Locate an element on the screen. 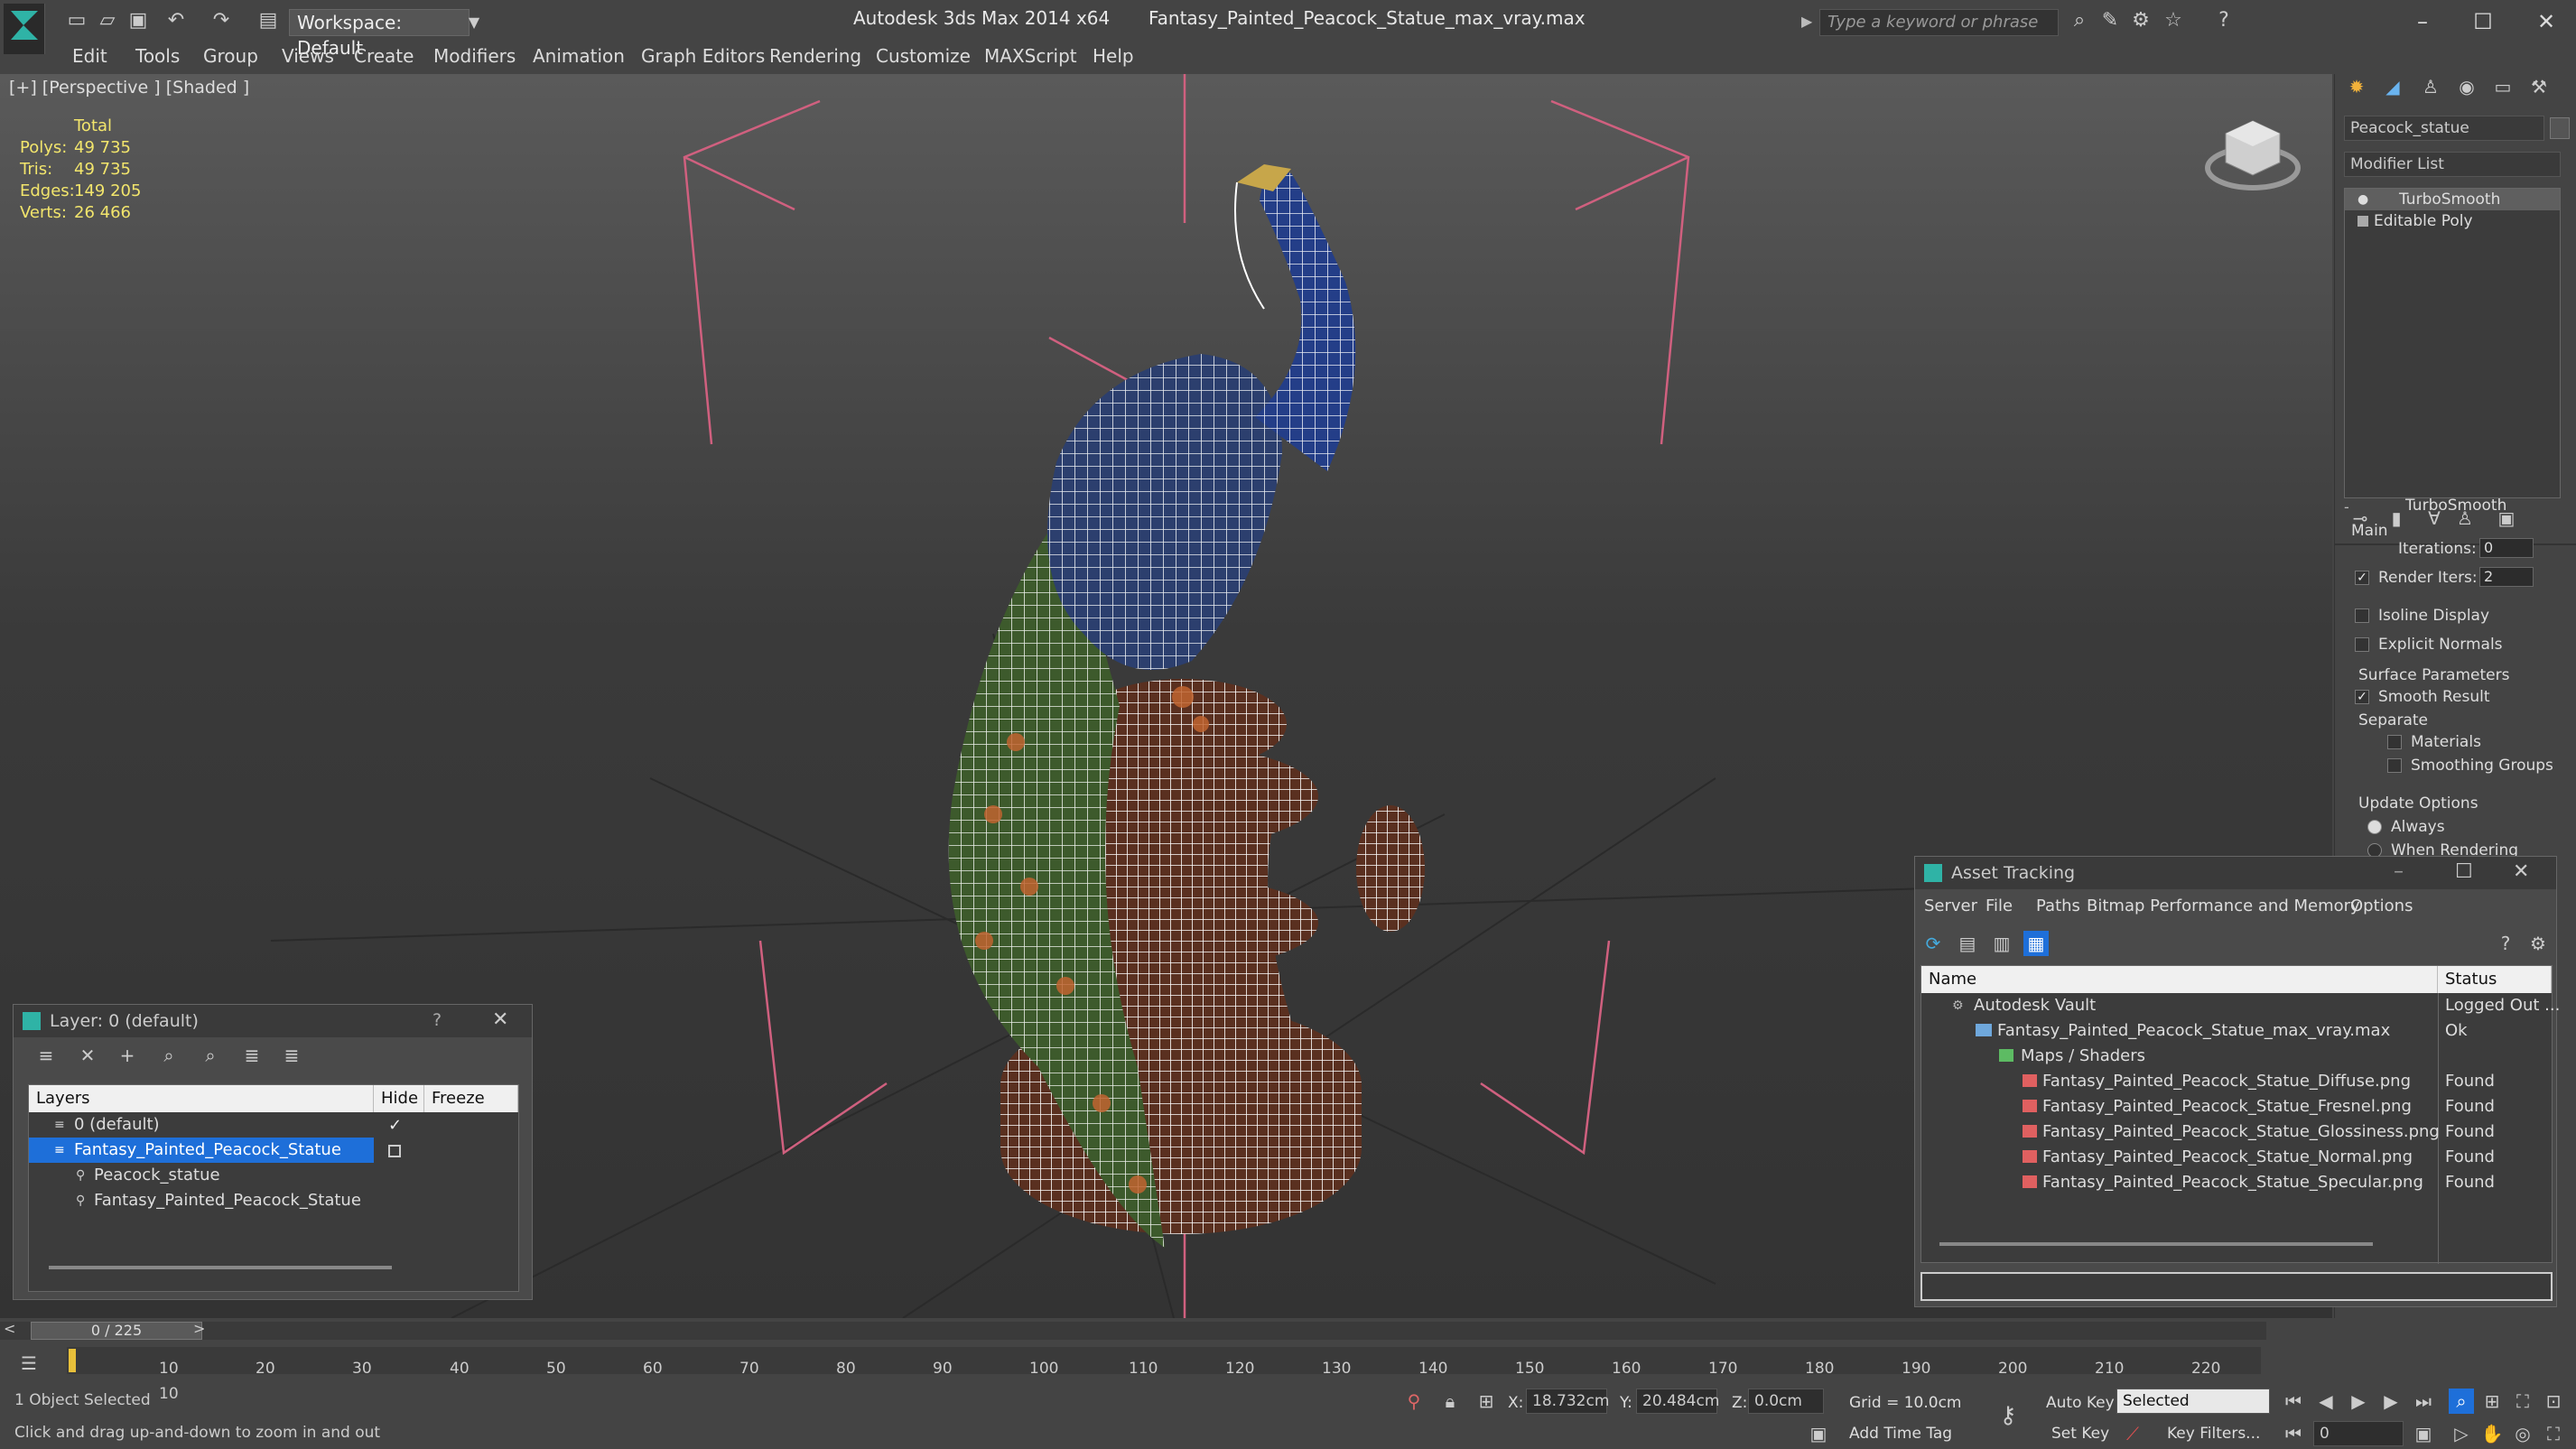  hide-column-header: Hide is located at coordinates (399, 1098).